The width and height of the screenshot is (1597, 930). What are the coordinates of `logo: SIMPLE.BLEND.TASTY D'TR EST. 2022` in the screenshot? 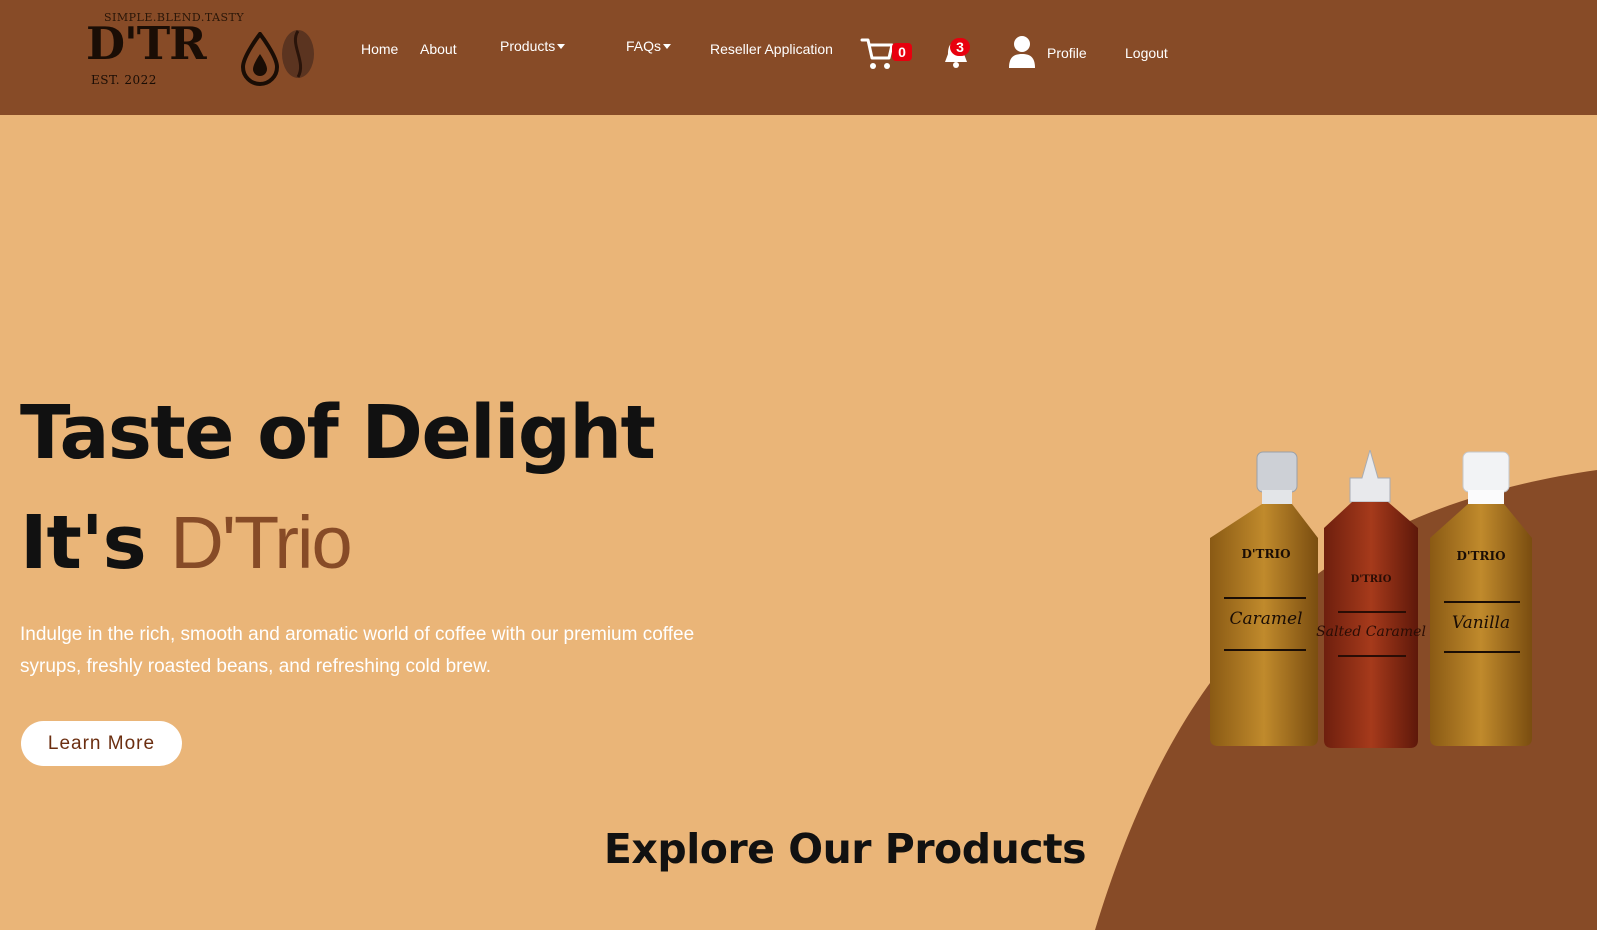 It's located at (204, 50).